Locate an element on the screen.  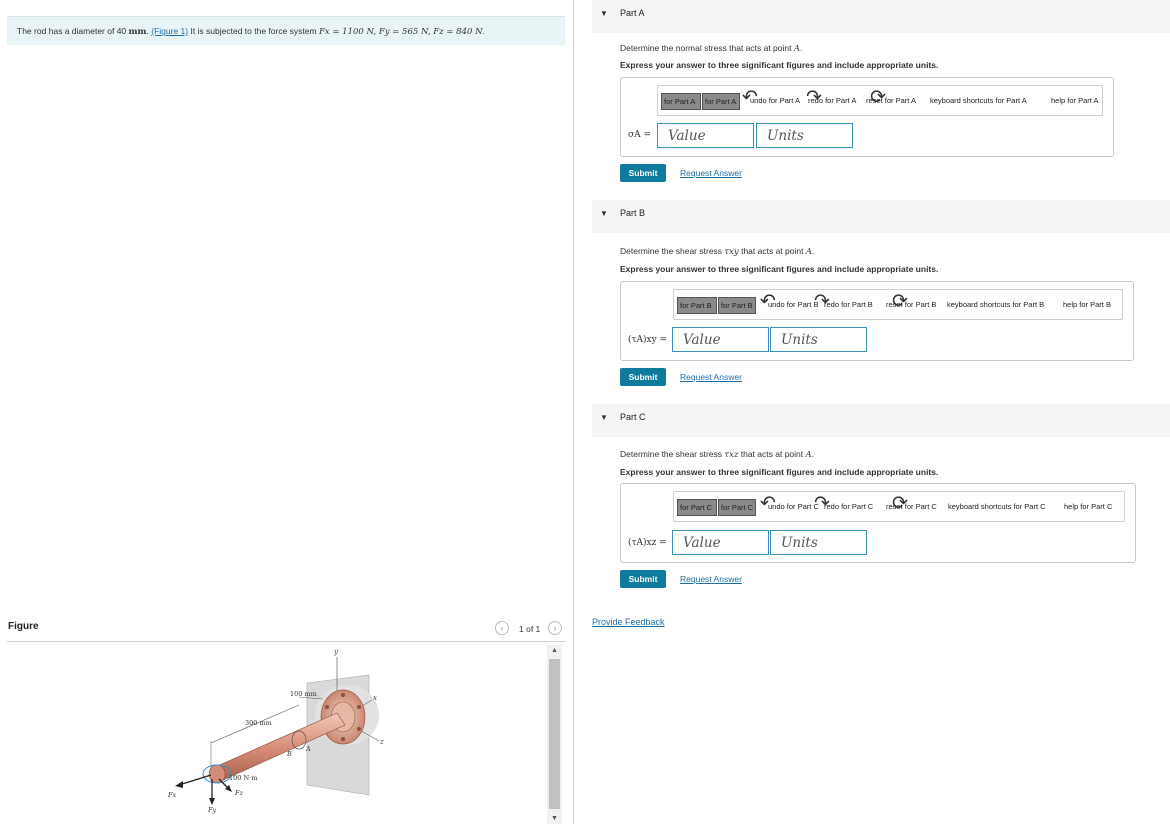
undo-button: undo for Part C is located at coordinates (793, 506).